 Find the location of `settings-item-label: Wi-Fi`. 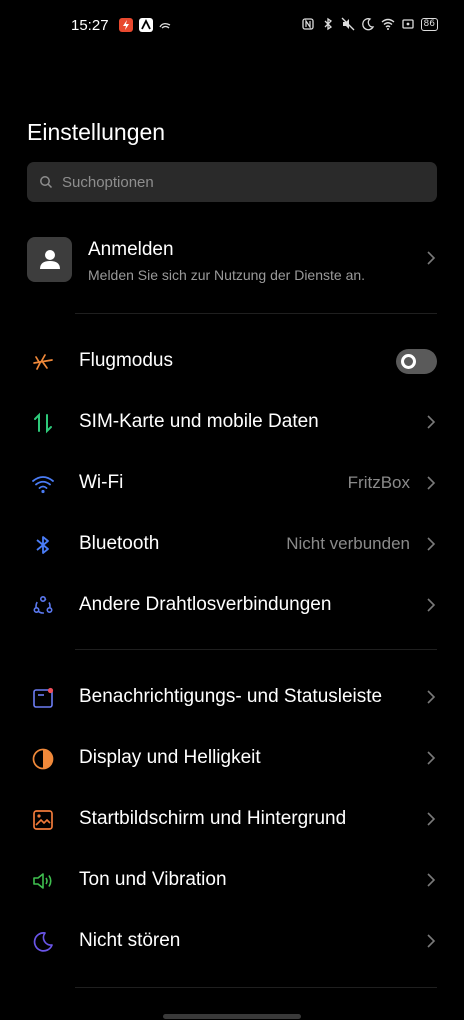

settings-item-label: Wi-Fi is located at coordinates (101, 482).